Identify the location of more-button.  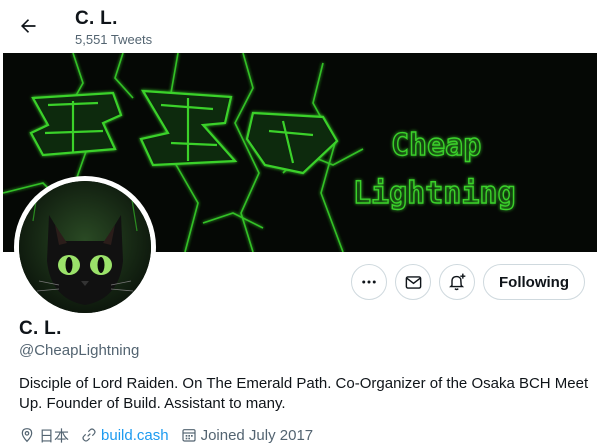
(369, 282).